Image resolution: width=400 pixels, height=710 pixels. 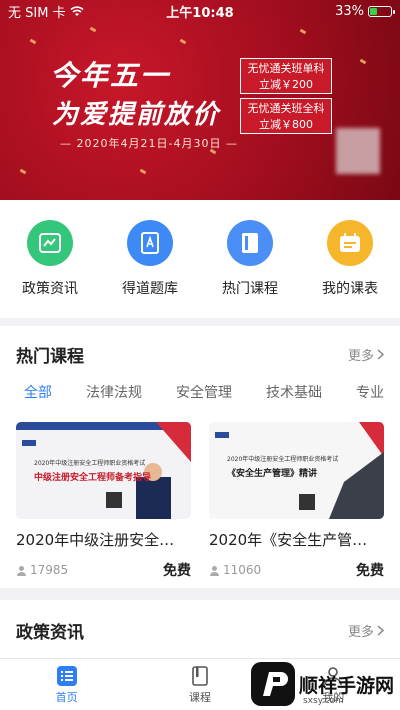 I want to click on course-thumbnail: 2020年中级注册安全工程师职业资格考试 中级注册安全工程师备考指导, so click(x=103, y=470).